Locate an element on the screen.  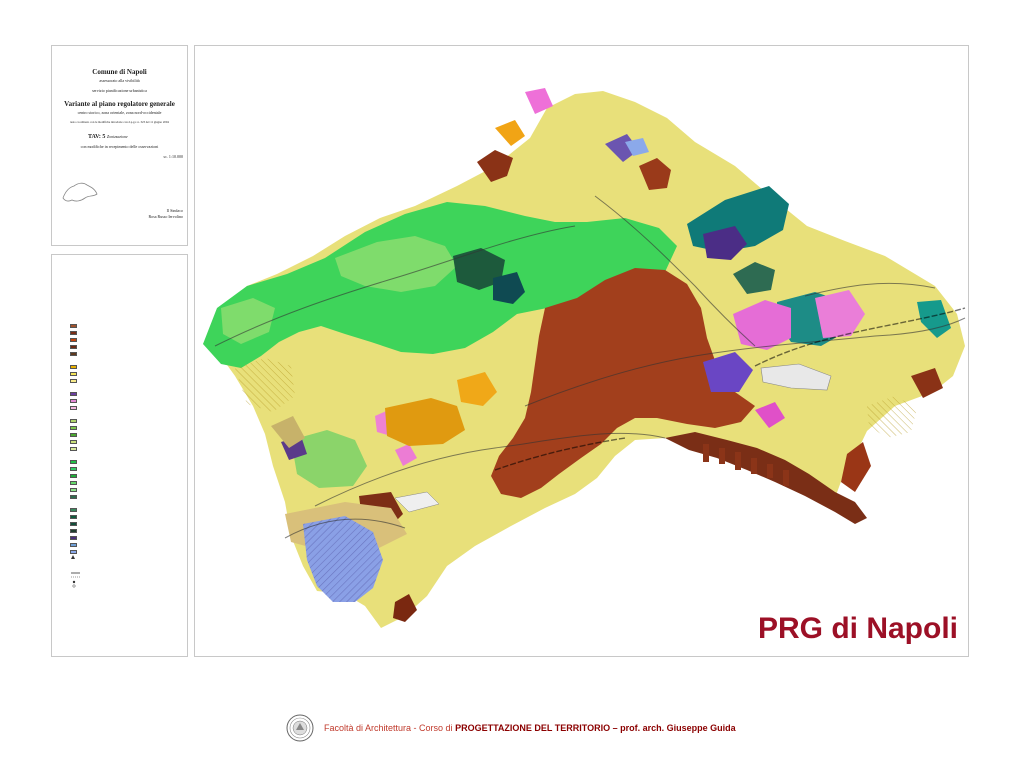
legend-symbols is located at coordinates (75, 571).